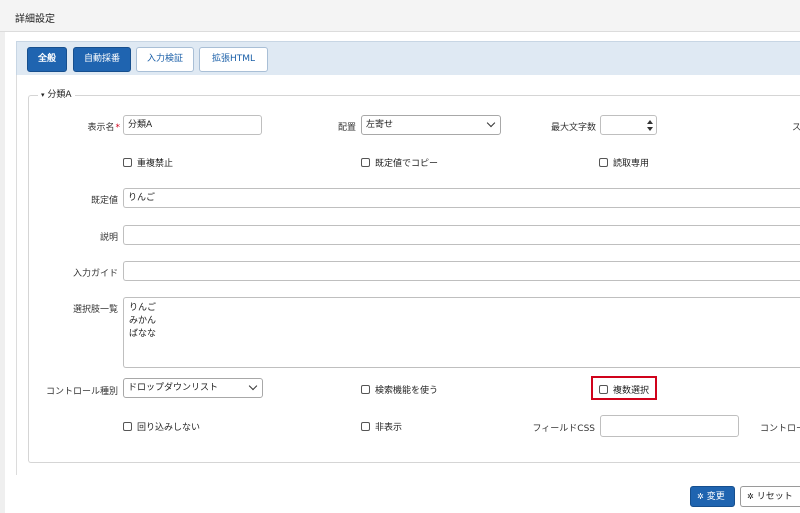 The image size is (800, 513). I want to click on hidden-label: 非表示, so click(389, 428).